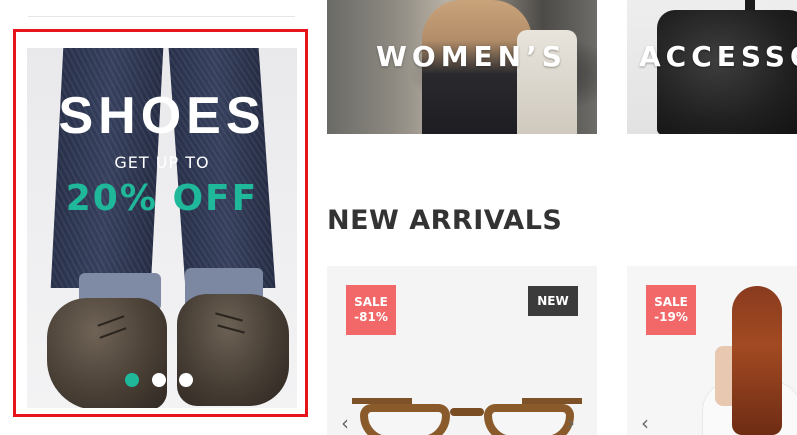 The image size is (797, 435). I want to click on glasses-lens-right, so click(529, 419).